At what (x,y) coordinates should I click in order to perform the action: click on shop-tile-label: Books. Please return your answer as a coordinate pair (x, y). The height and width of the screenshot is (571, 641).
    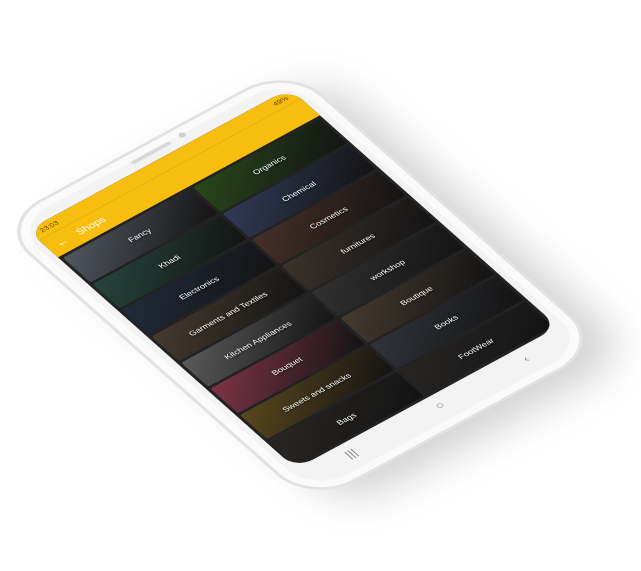
    Looking at the image, I should click on (446, 322).